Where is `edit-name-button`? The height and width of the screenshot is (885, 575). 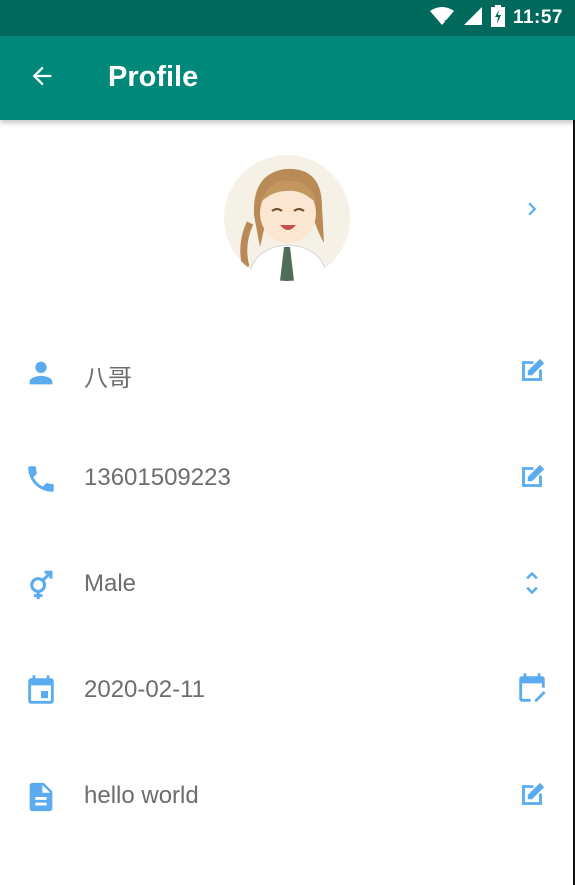
edit-name-button is located at coordinates (532, 373).